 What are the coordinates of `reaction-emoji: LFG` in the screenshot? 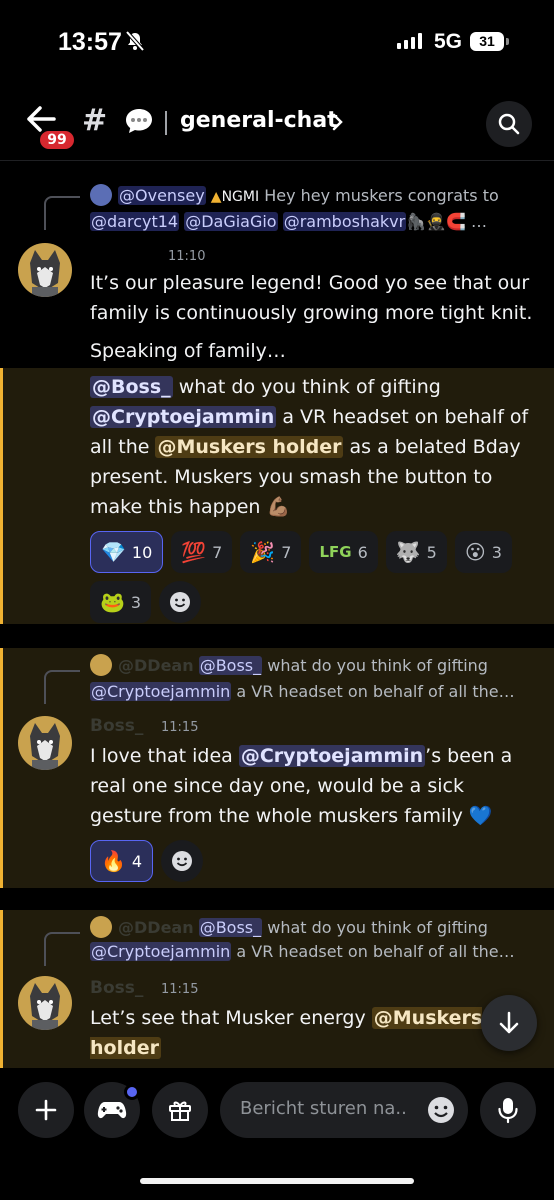 It's located at (335, 551).